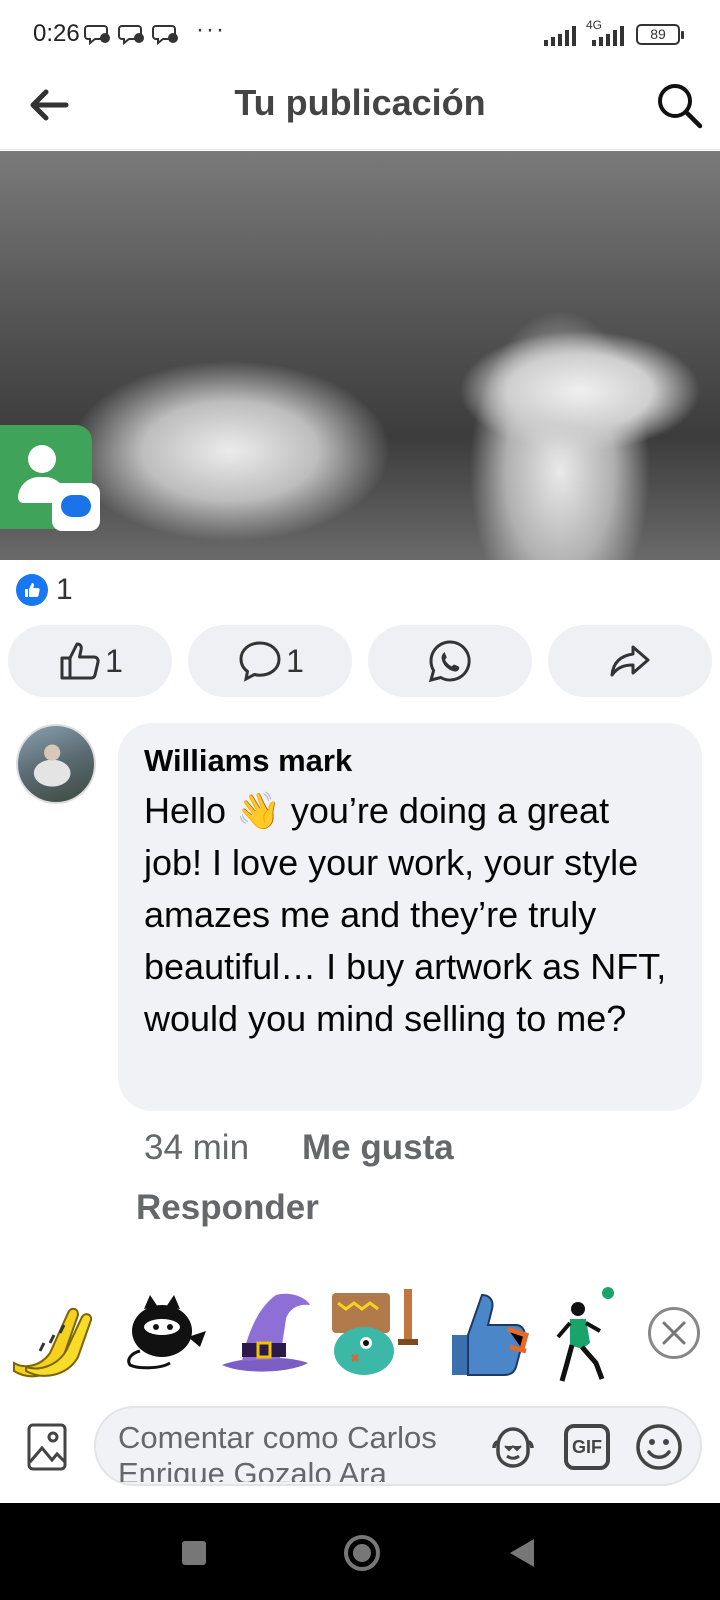  I want to click on close-stickers-icon, so click(674, 1333).